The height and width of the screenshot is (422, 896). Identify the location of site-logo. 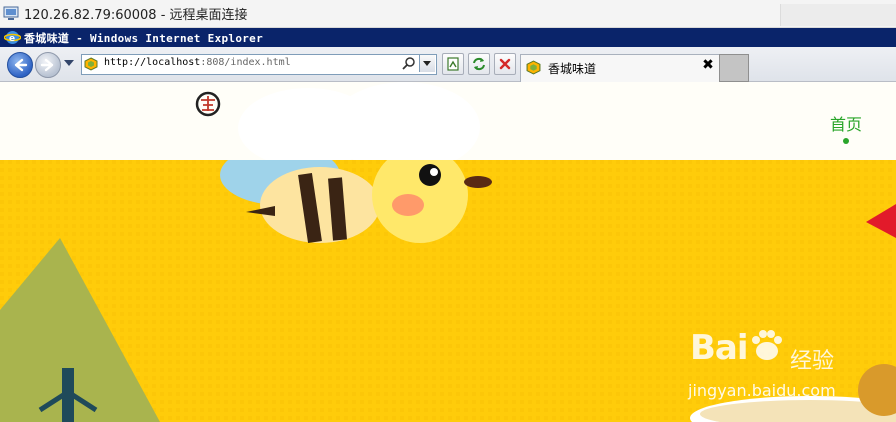
(208, 104).